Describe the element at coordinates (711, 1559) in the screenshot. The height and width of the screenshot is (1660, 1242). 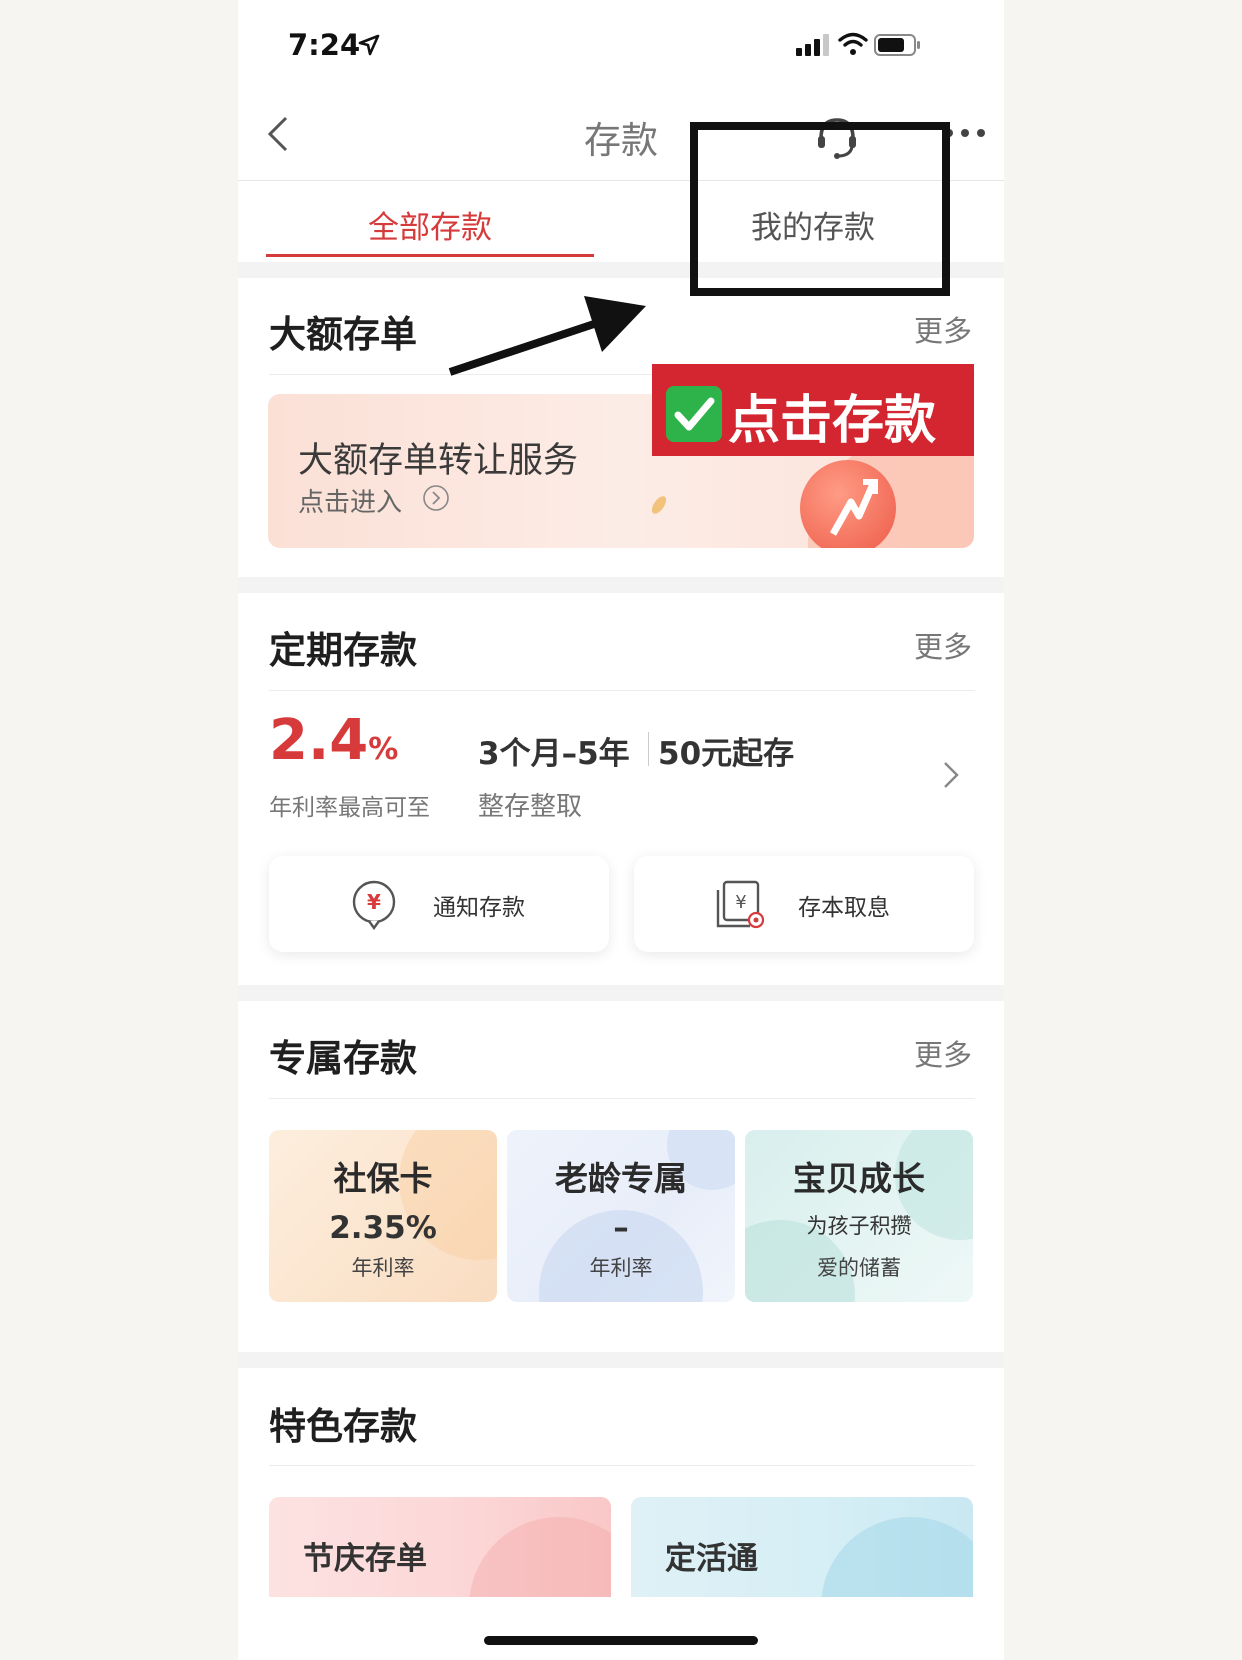
I see `card-label: 定活通` at that location.